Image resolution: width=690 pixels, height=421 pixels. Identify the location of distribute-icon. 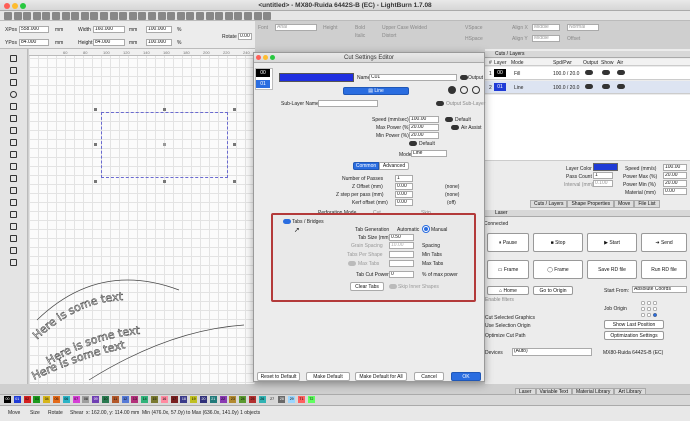
(13, 262).